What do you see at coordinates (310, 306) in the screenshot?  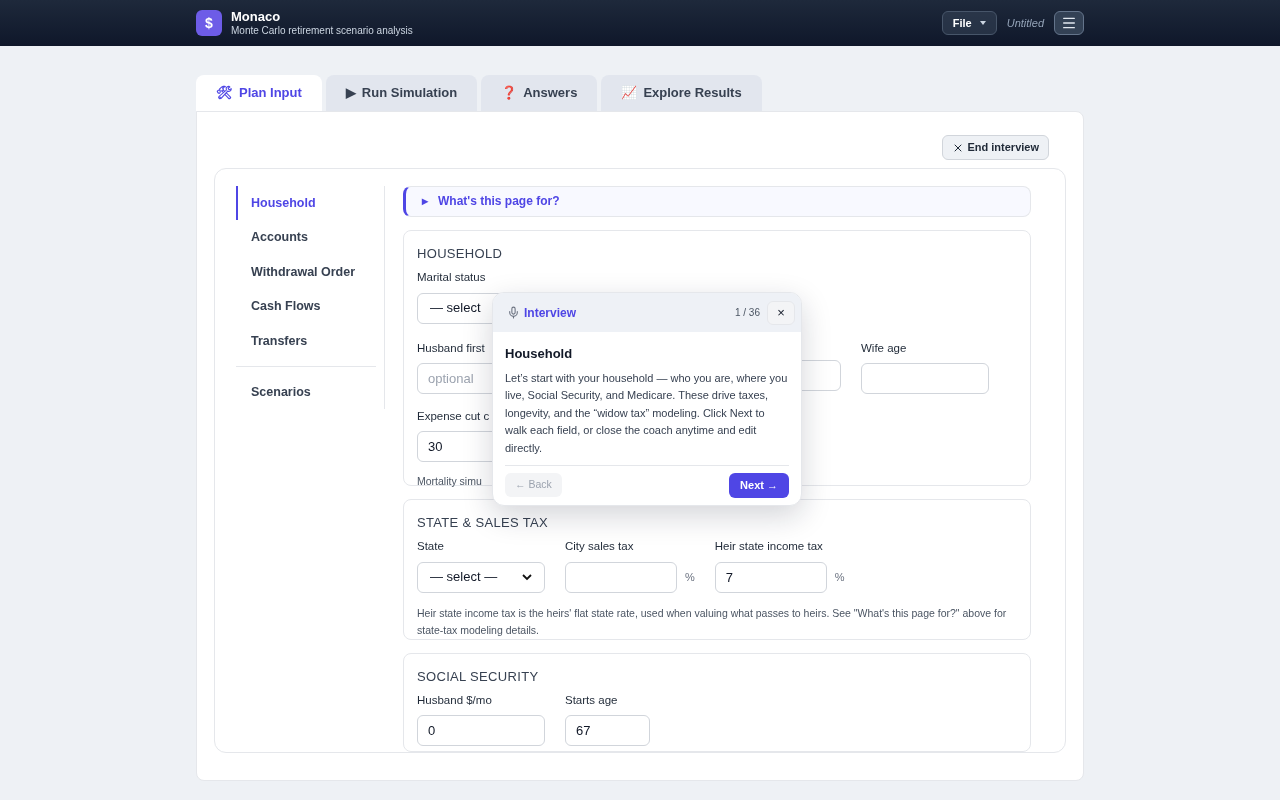 I see `sidebar-item: Cash Flows` at bounding box center [310, 306].